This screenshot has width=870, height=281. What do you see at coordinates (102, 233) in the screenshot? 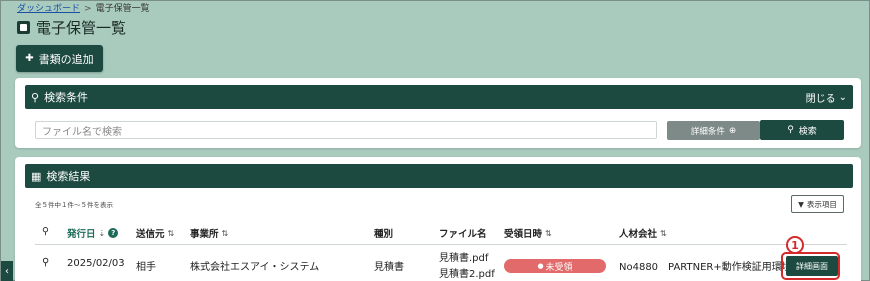
I see `sort-desc-icon: ⇣` at bounding box center [102, 233].